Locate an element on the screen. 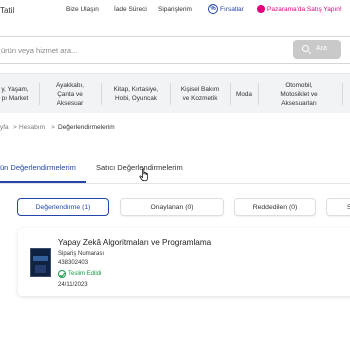 The width and height of the screenshot is (350, 350). category-personal-care: Kişisel Bakım ve Kozmetik is located at coordinates (200, 94).